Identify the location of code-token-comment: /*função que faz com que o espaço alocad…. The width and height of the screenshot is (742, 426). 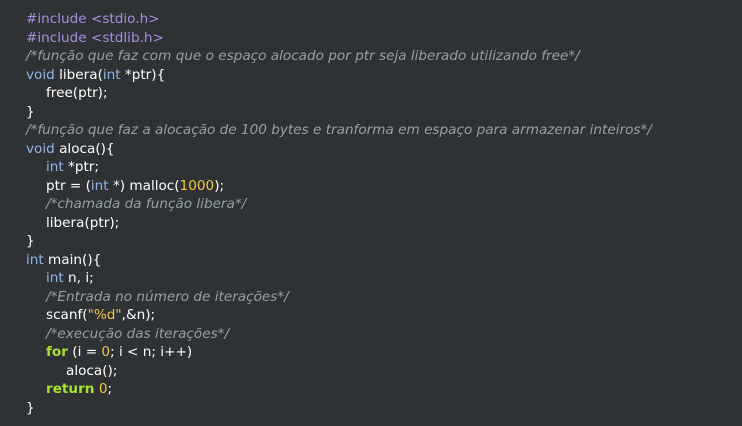
(303, 56).